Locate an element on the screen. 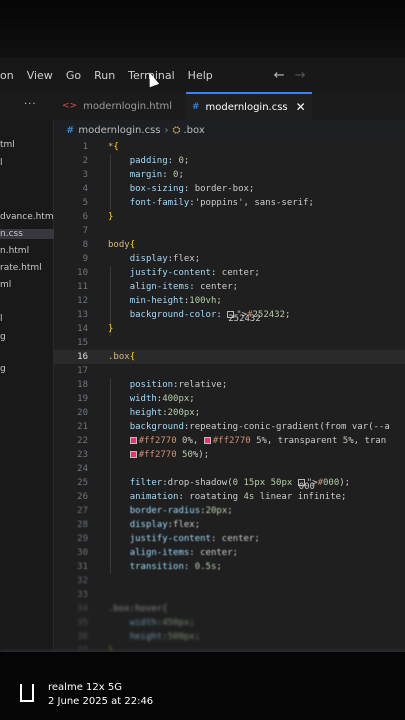 The image size is (405, 720). code-line: 28 display:flex; is located at coordinates (229, 525).